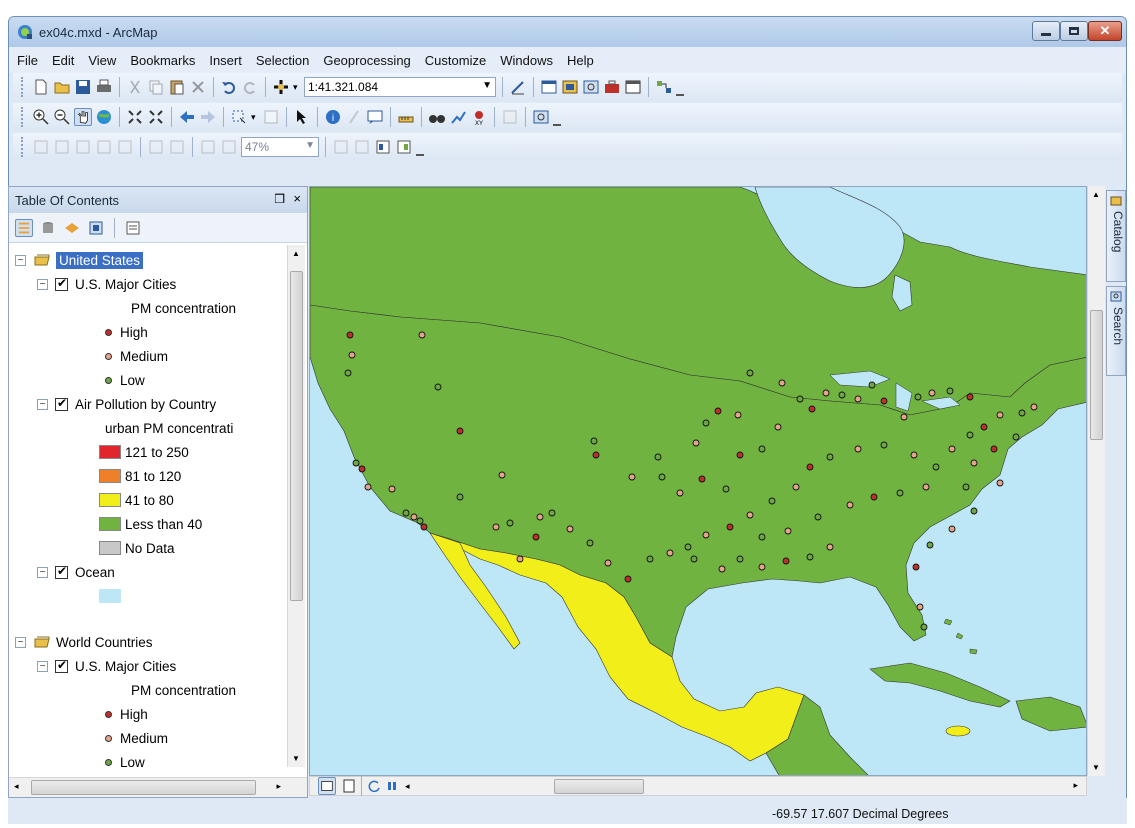  I want to click on layout-zoom-combo: 47% ▼, so click(280, 147).